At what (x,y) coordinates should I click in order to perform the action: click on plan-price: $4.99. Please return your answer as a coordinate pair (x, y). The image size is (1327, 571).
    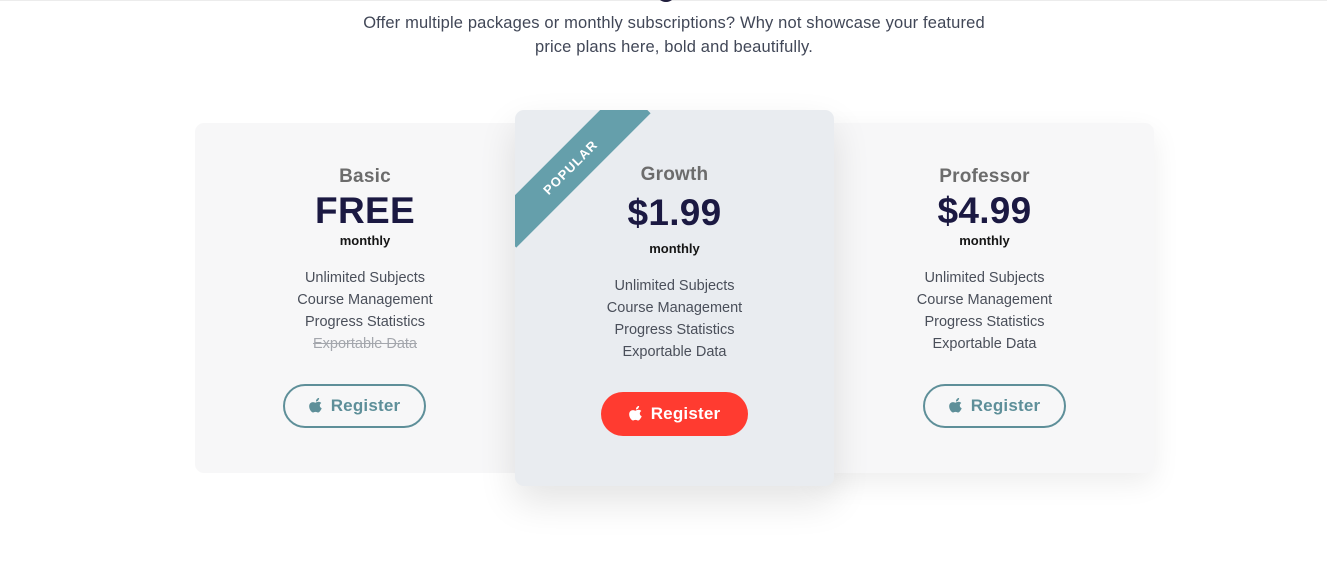
    Looking at the image, I should click on (984, 210).